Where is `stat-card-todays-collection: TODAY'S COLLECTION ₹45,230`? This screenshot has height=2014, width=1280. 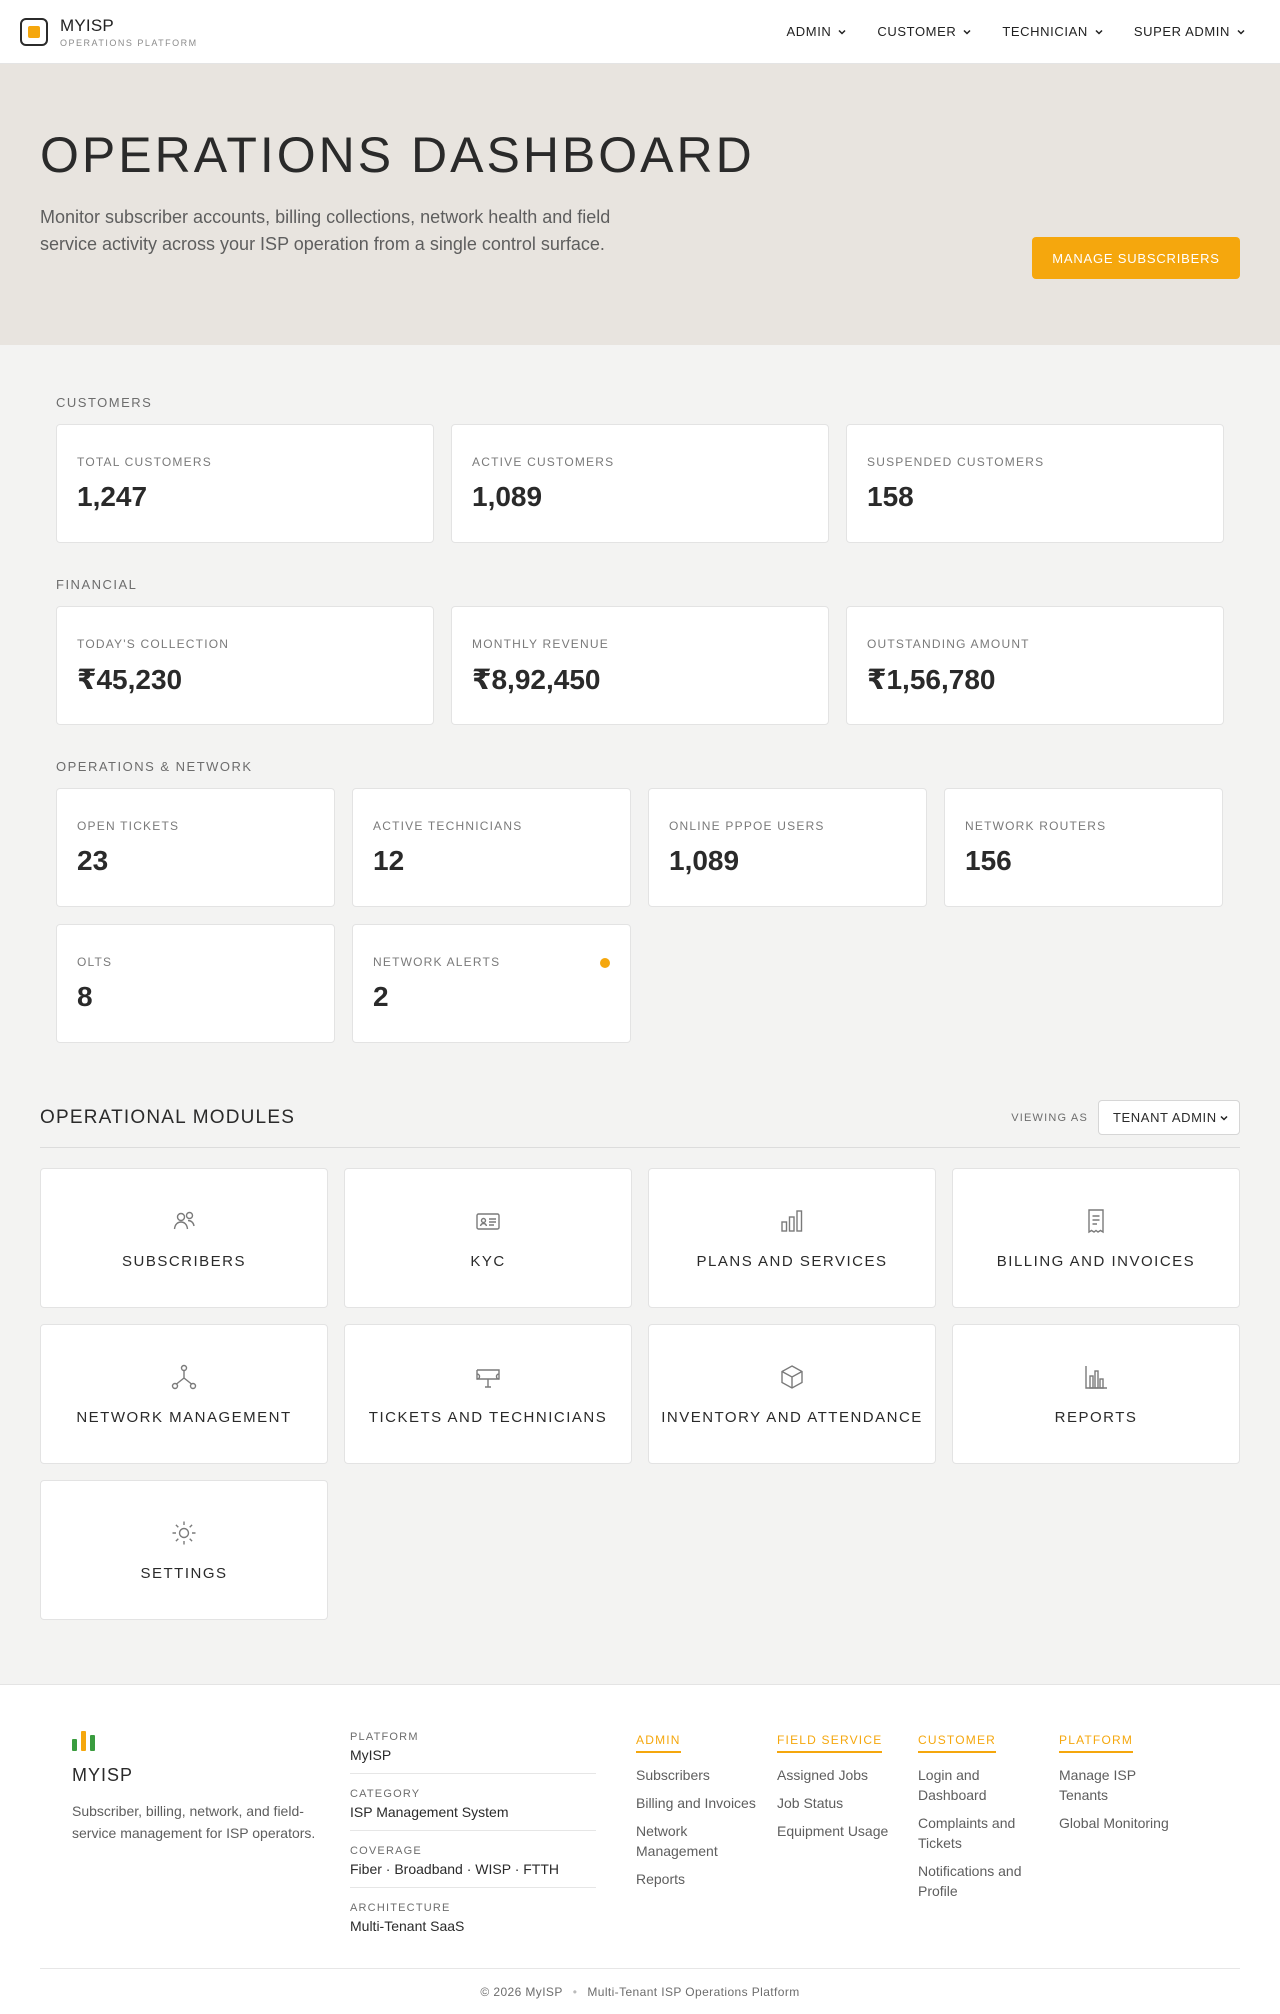
stat-card-todays-collection: TODAY'S COLLECTION ₹45,230 is located at coordinates (245, 665).